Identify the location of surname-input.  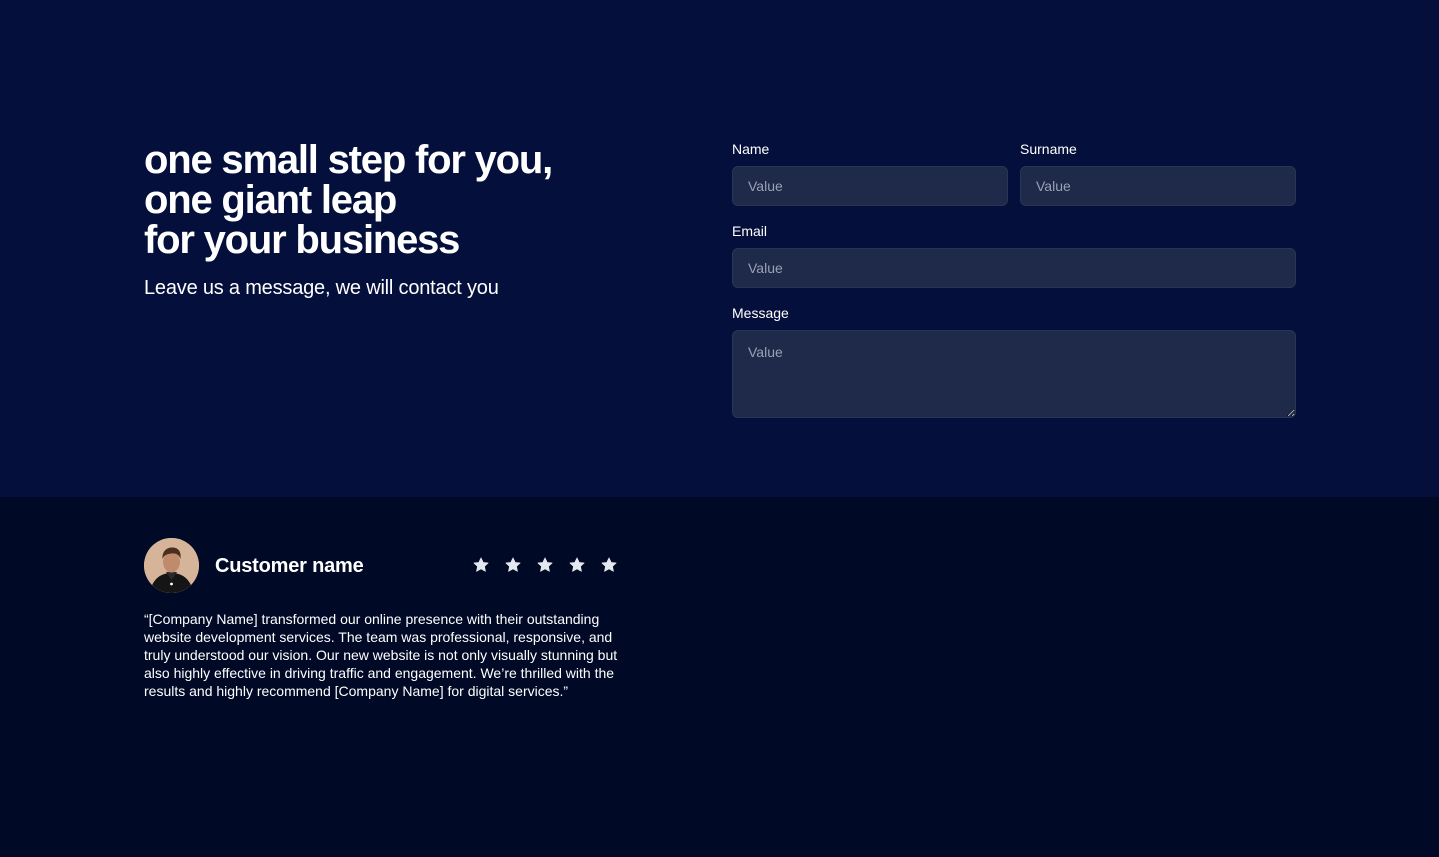
(1158, 186).